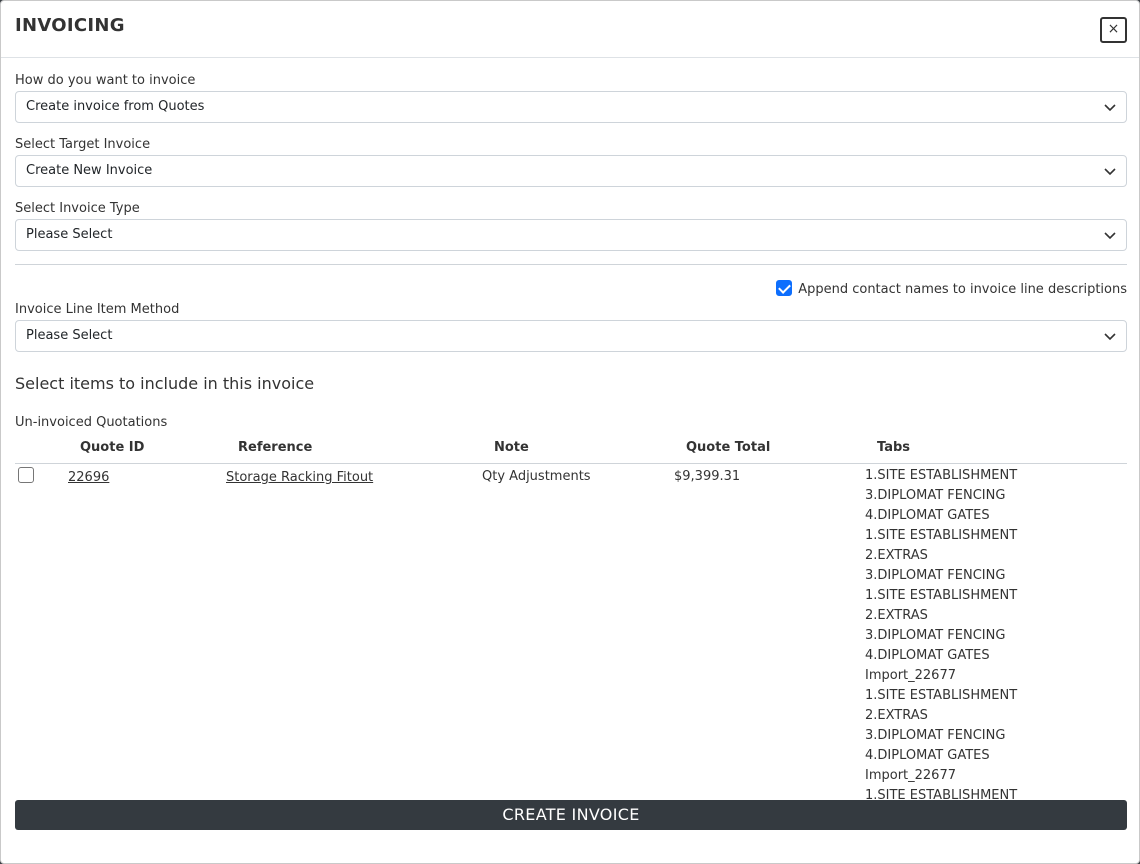 Image resolution: width=1140 pixels, height=864 pixels. Describe the element at coordinates (784, 287) in the screenshot. I see `append-contacts-checkbox` at that location.